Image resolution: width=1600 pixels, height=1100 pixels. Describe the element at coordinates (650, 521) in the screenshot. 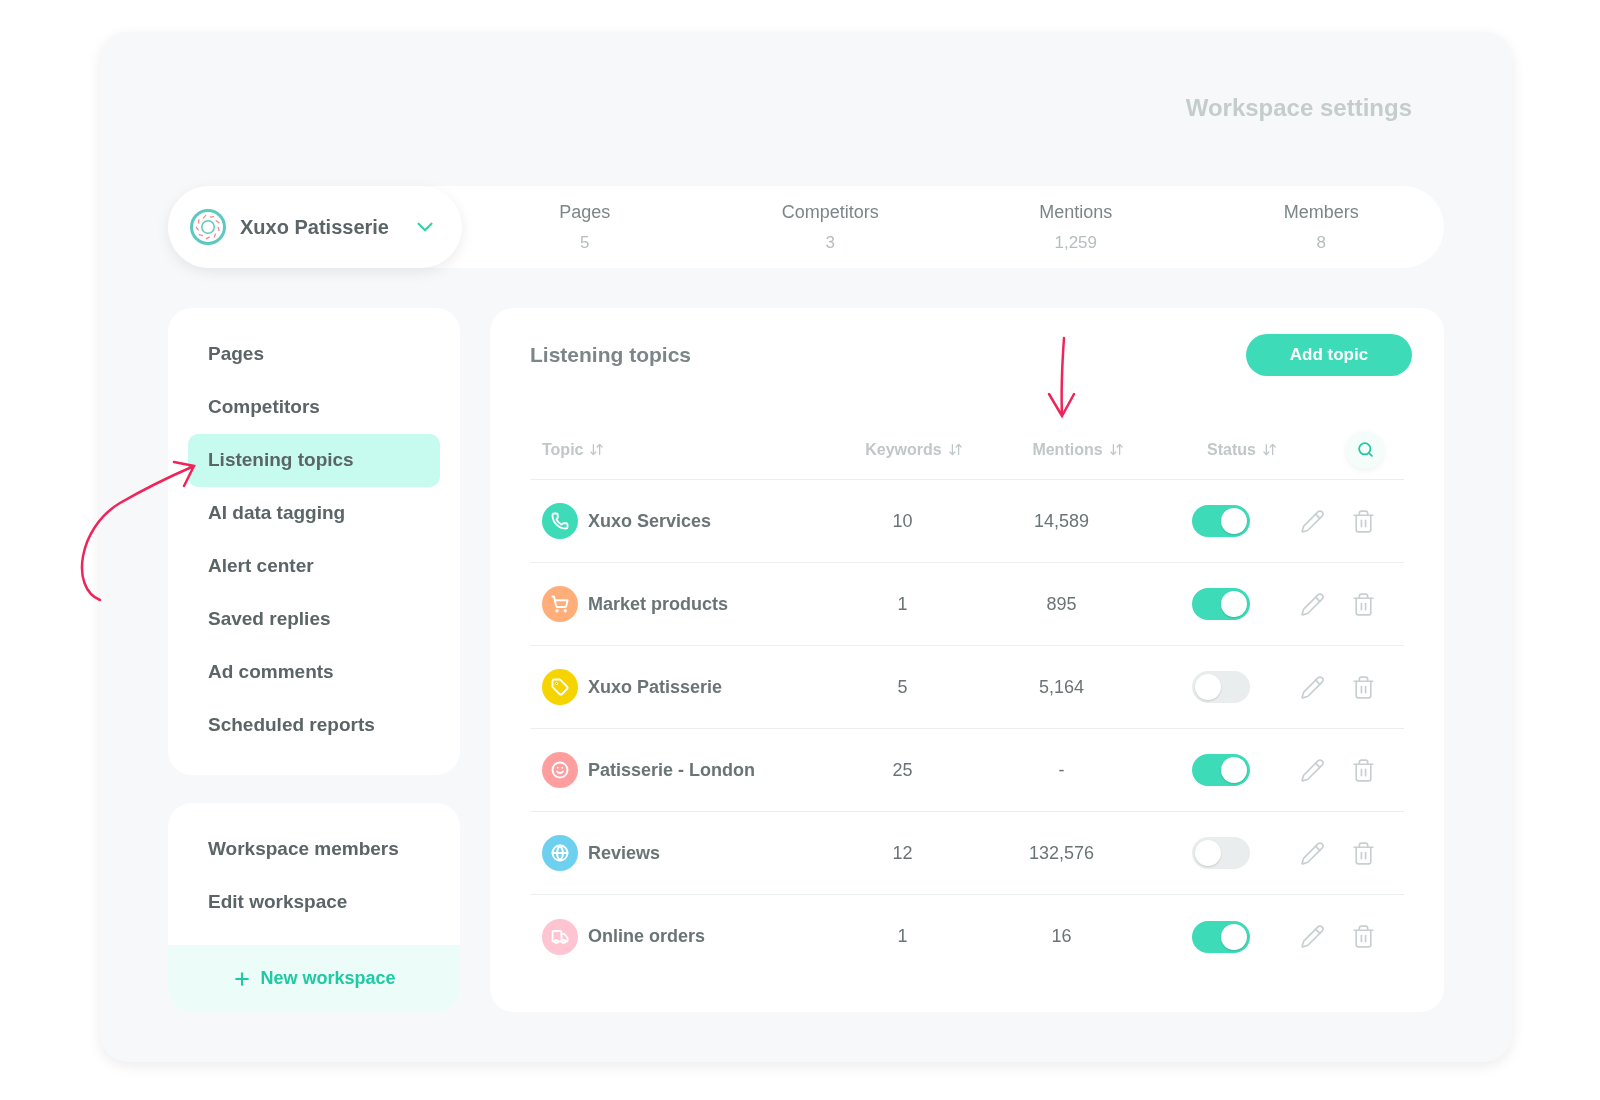

I see `topic-name: Xuxo Services` at that location.